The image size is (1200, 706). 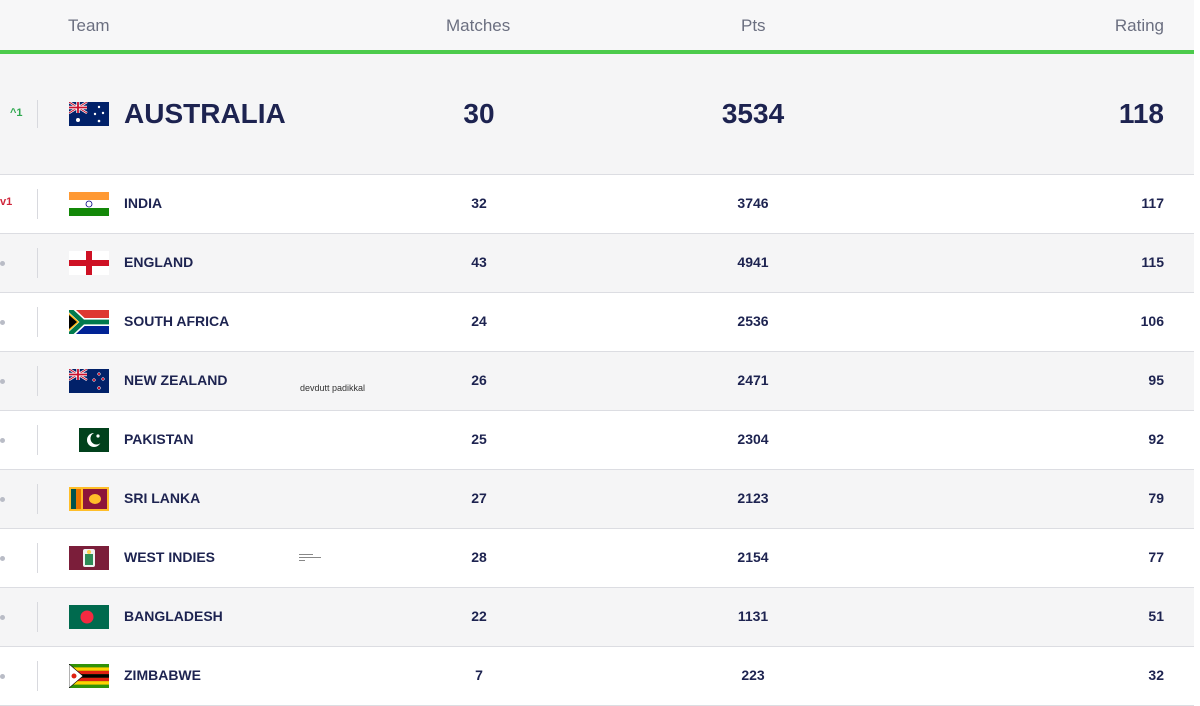 I want to click on team-name: NEW ZEALAND, so click(x=175, y=380).